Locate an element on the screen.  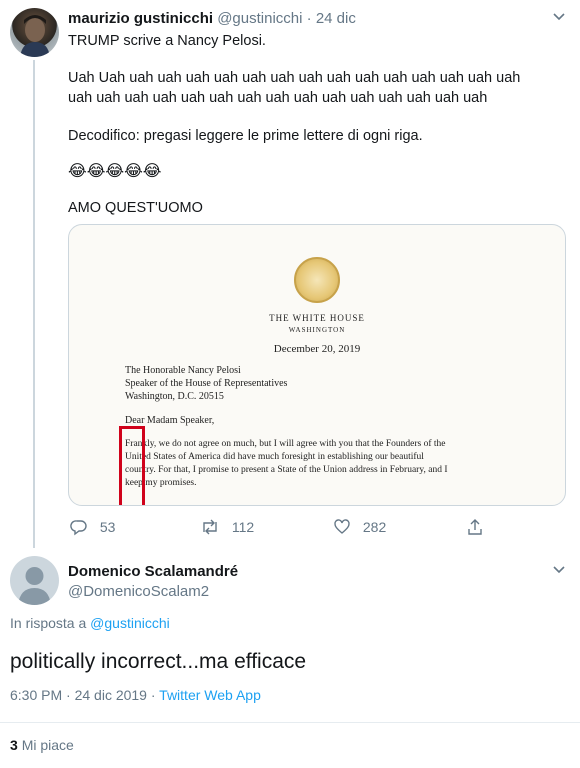
likes-count: 3 is located at coordinates (14, 745).